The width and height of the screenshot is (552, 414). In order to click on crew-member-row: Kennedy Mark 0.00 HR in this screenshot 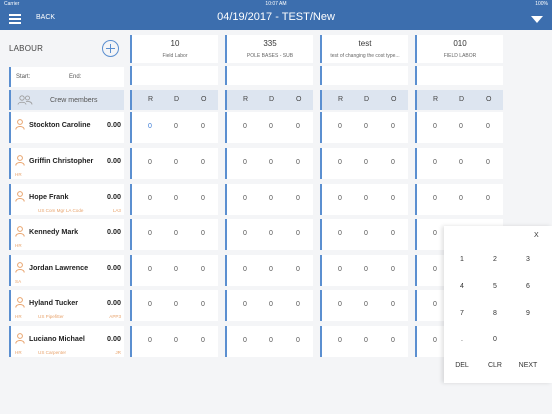, I will do `click(66, 234)`.